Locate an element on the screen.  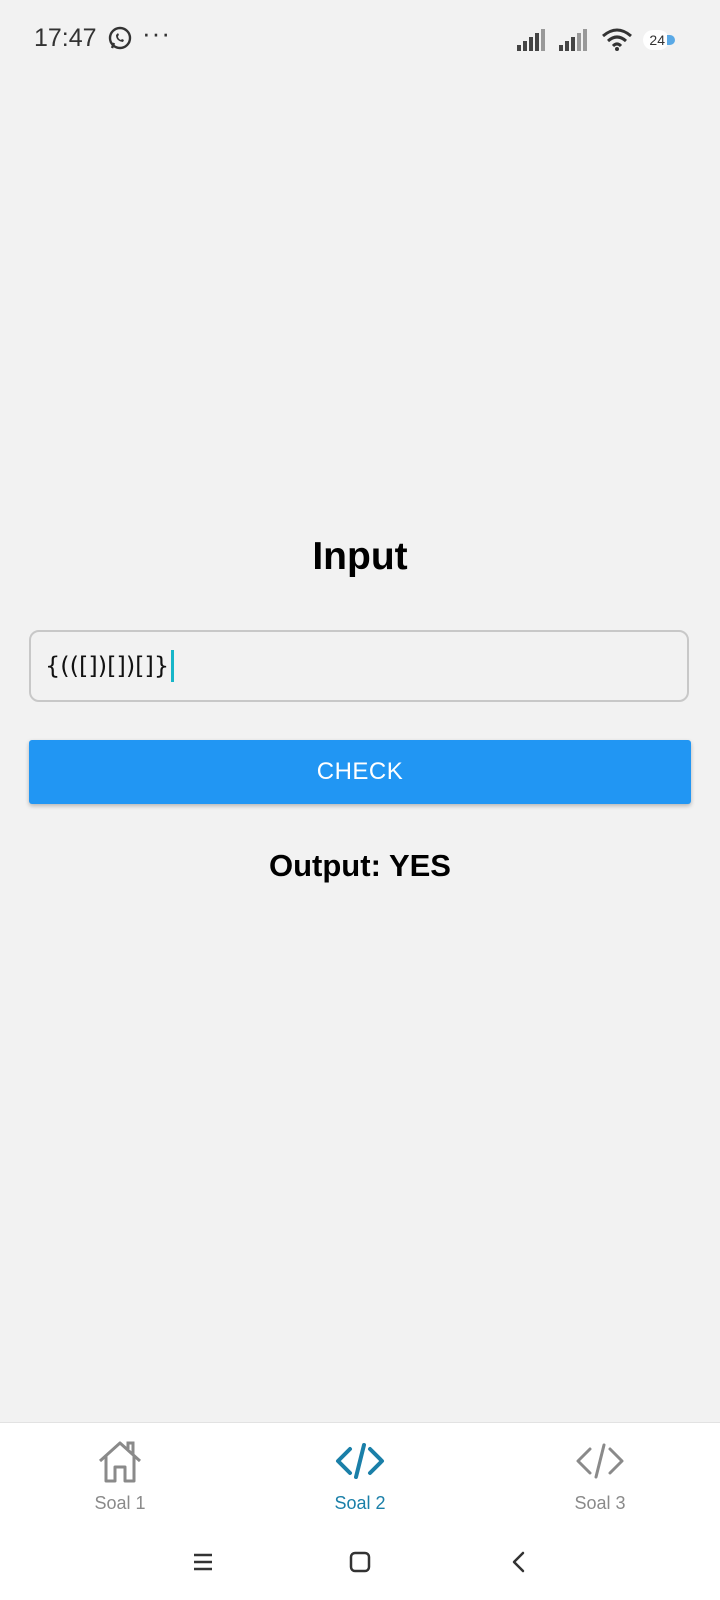
home-square-icon is located at coordinates (360, 1562).